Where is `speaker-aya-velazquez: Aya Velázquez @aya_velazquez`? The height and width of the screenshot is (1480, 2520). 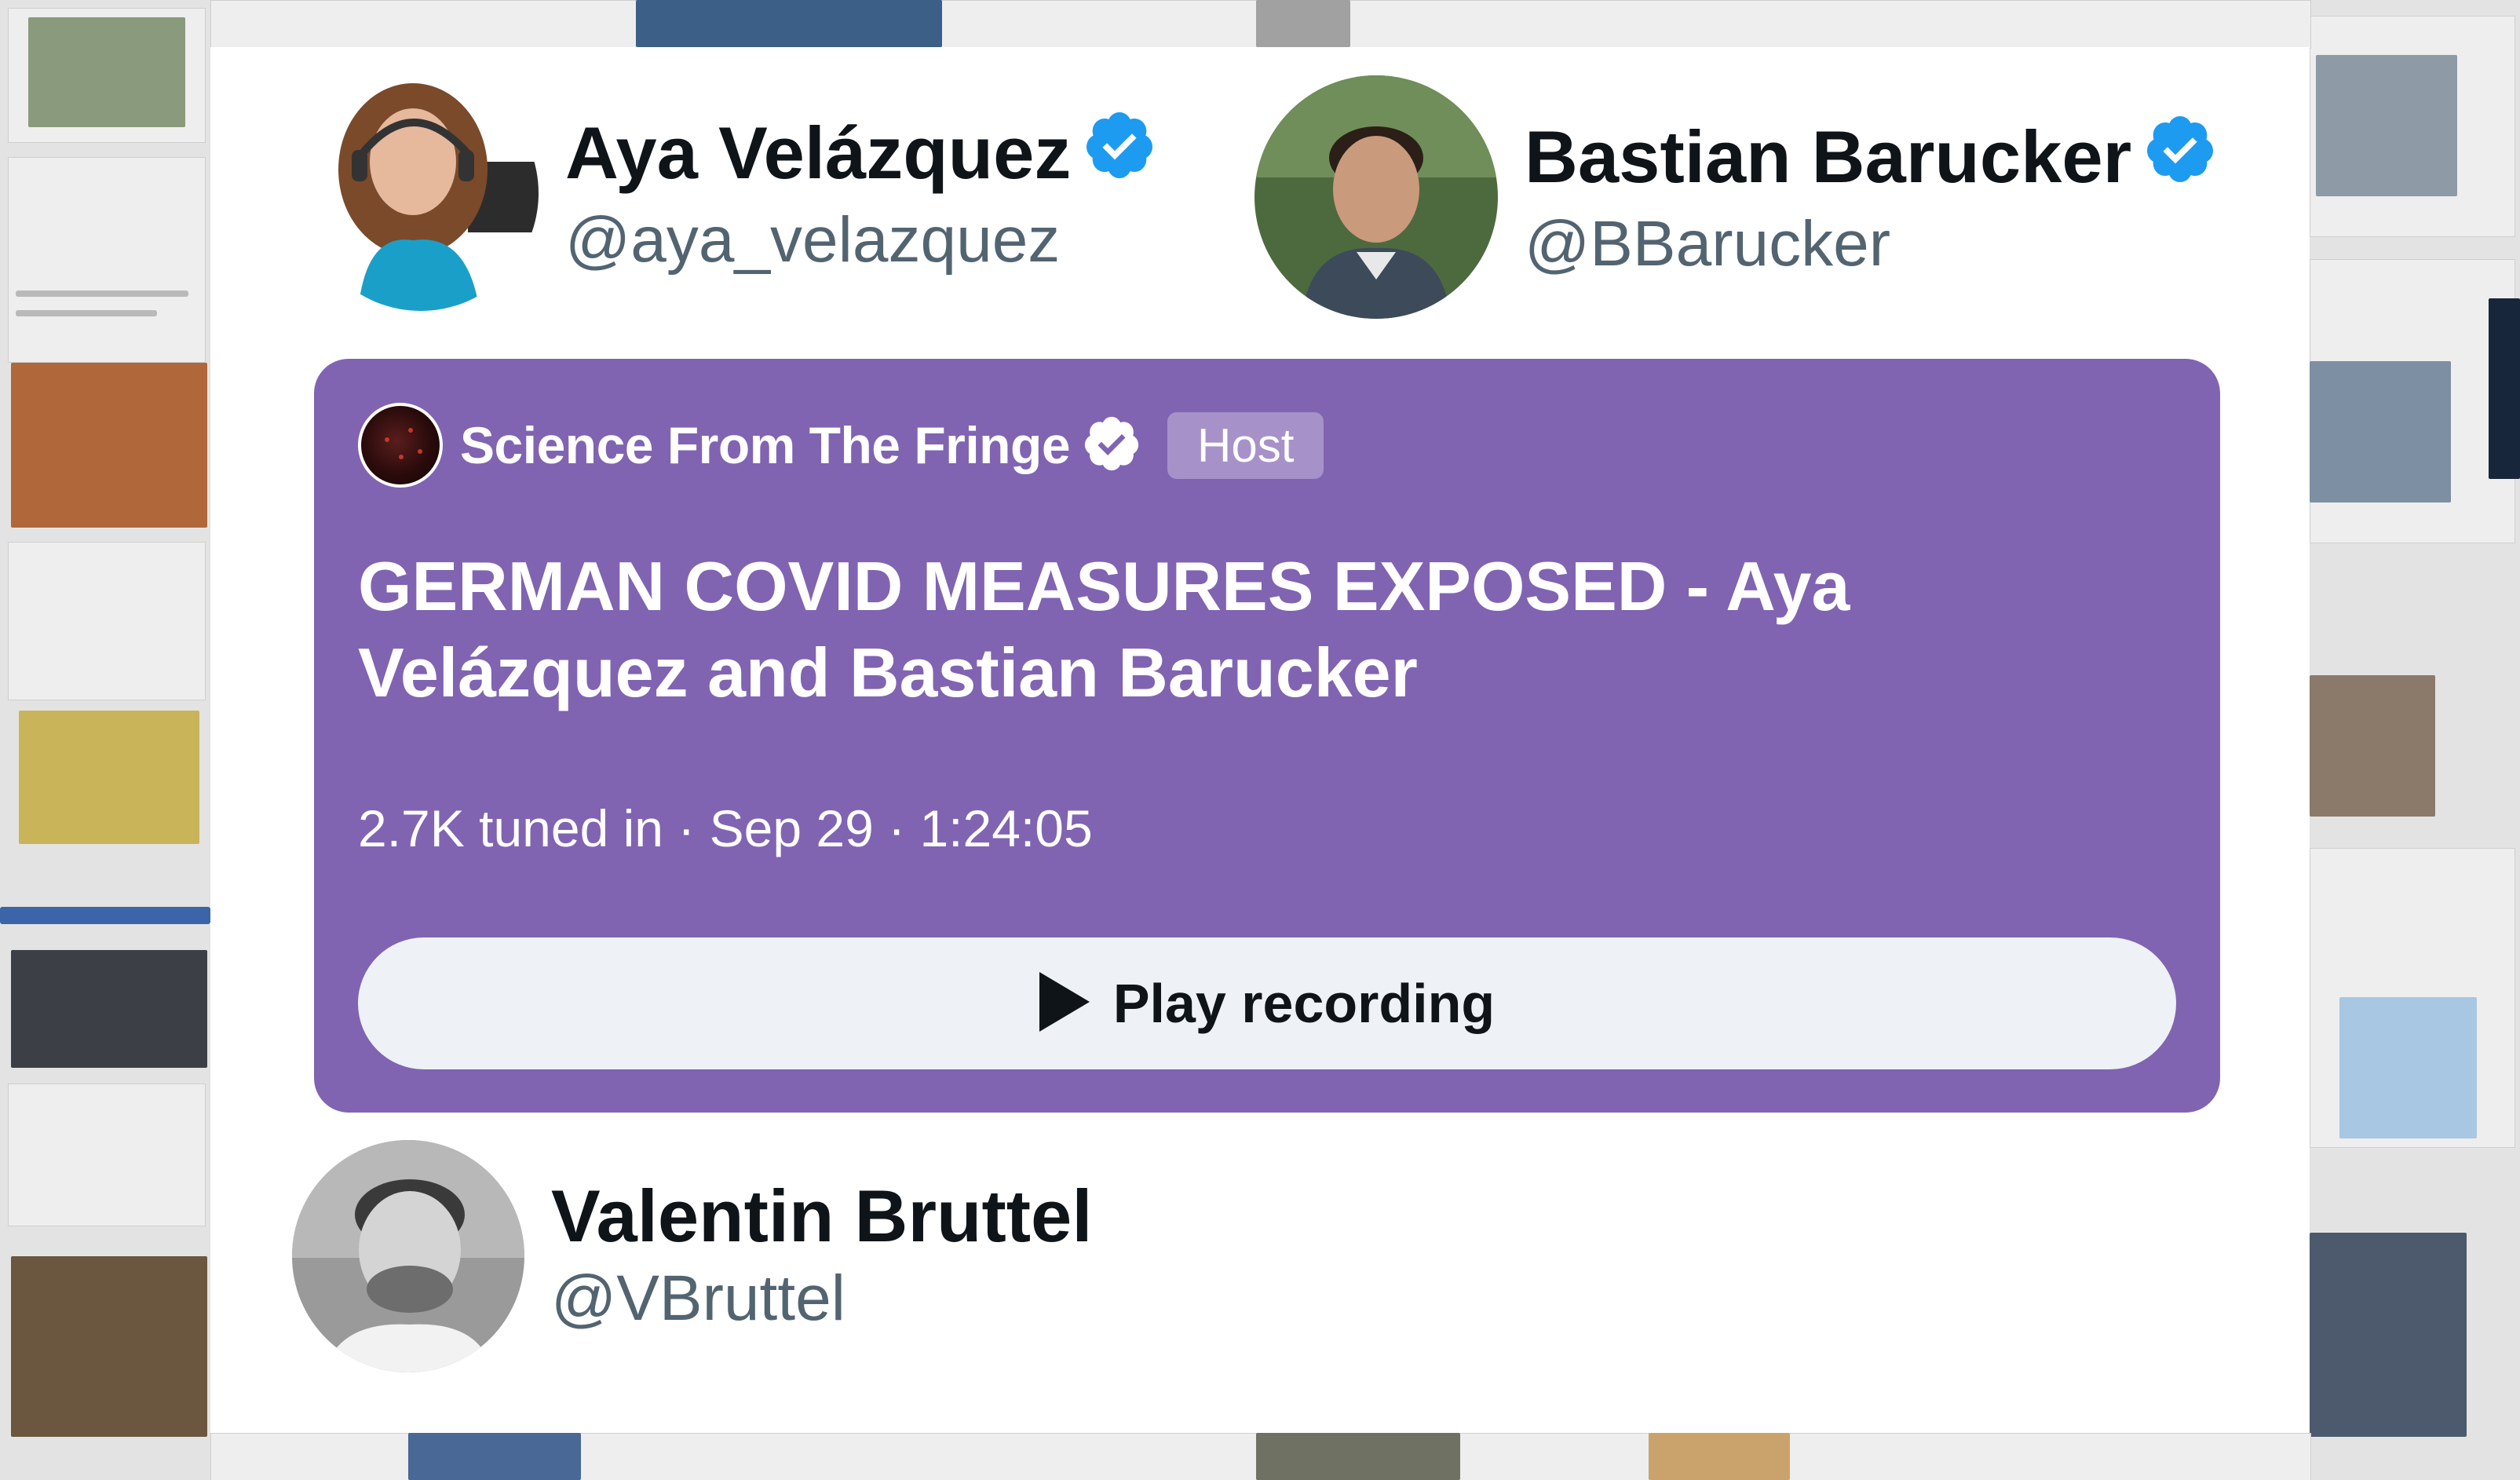 speaker-aya-velazquez: Aya Velázquez @aya_velazquez is located at coordinates (730, 193).